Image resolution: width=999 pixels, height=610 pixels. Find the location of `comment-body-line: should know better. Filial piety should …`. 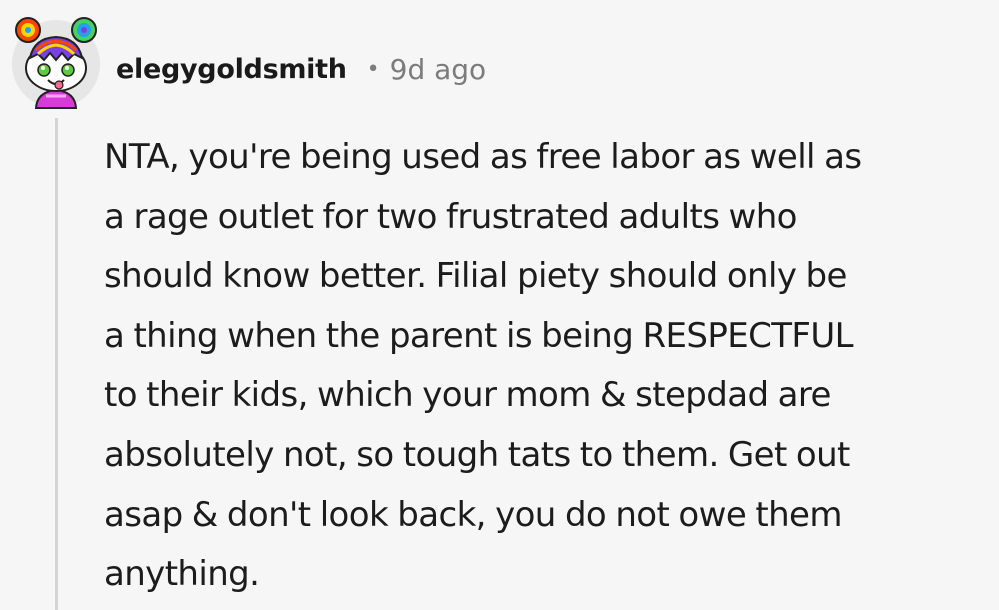

comment-body-line: should know better. Filial piety should … is located at coordinates (475, 276).